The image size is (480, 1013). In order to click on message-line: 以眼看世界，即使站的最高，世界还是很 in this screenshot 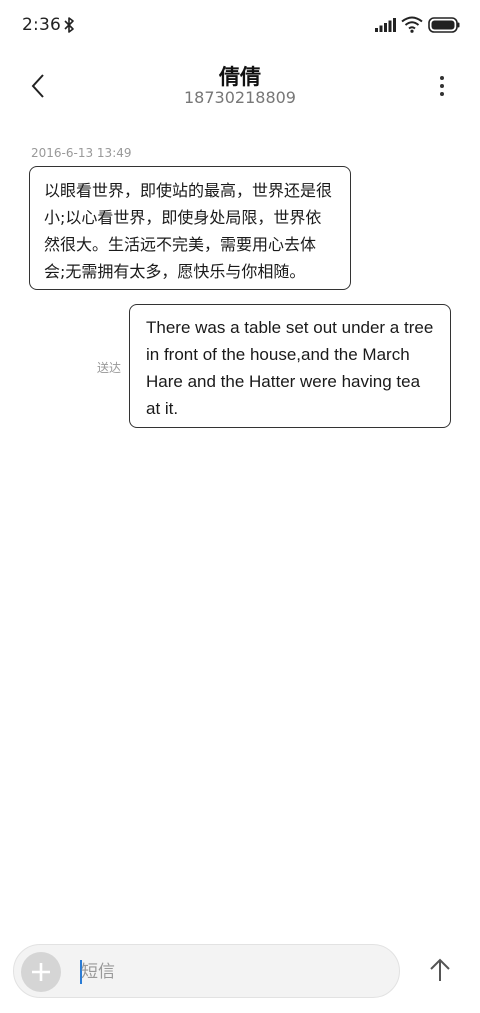, I will do `click(188, 190)`.